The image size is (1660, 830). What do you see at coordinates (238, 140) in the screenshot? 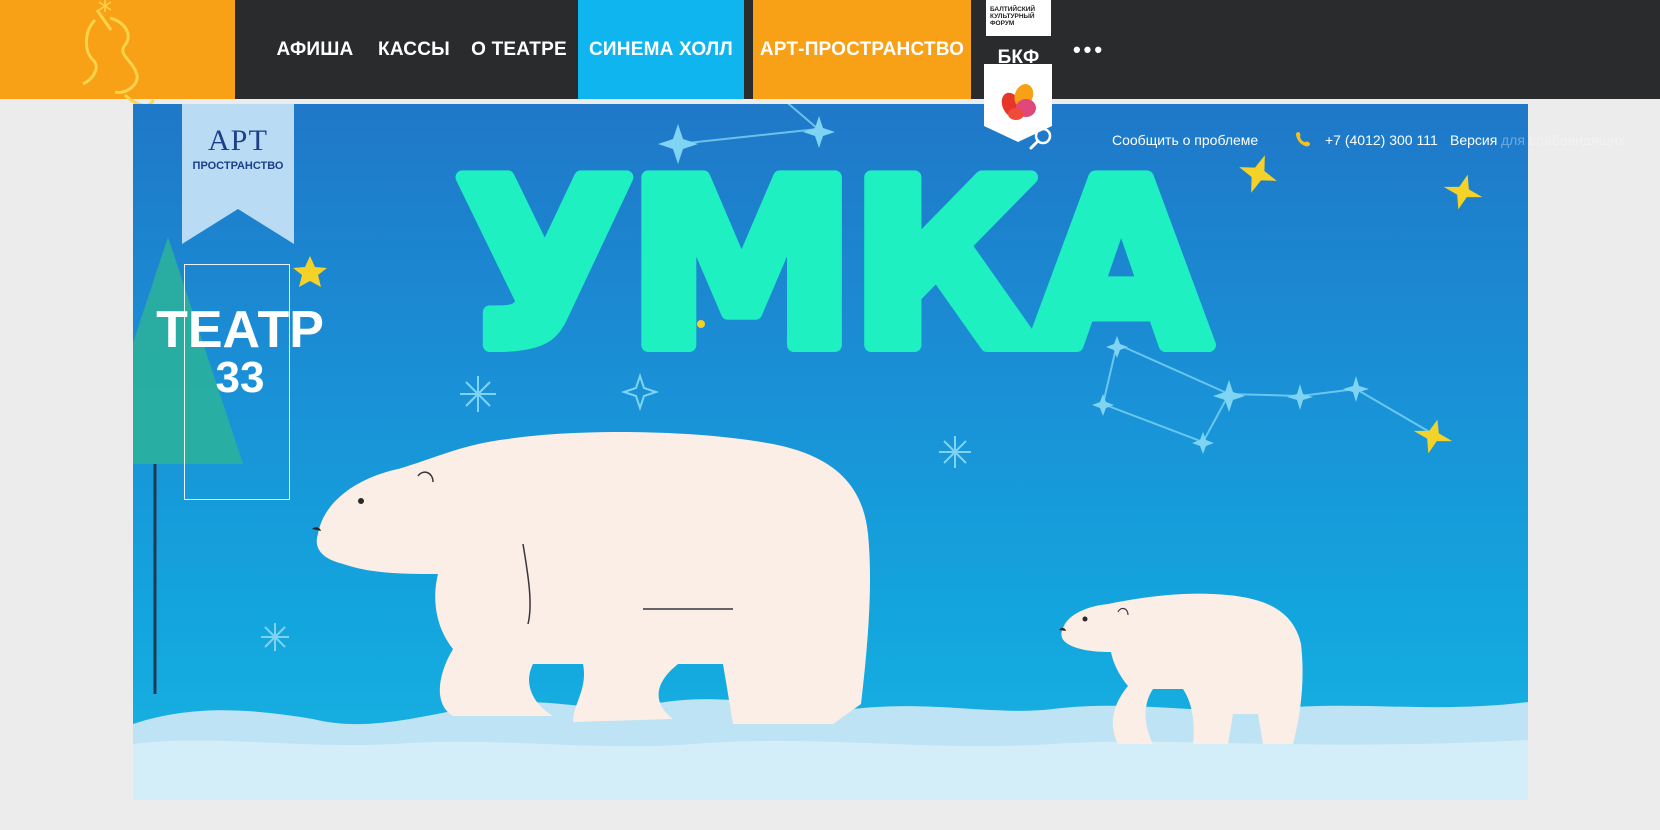
I see `ribbon-title: АРТ` at bounding box center [238, 140].